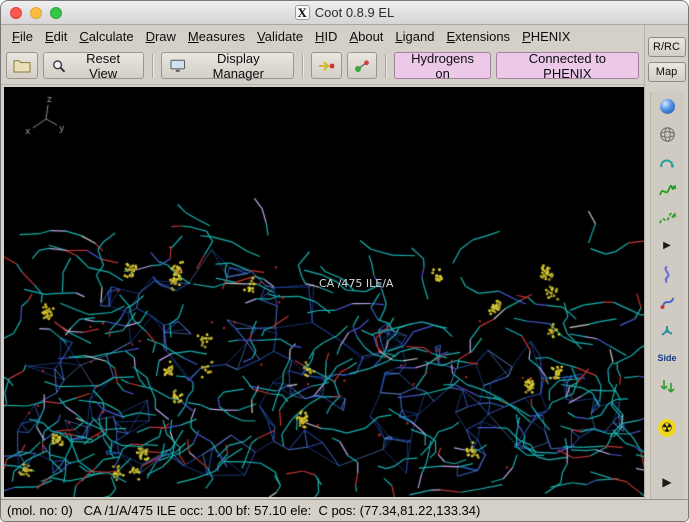  I want to click on hydrogens-toggle-button: Hydrogens on, so click(442, 66).